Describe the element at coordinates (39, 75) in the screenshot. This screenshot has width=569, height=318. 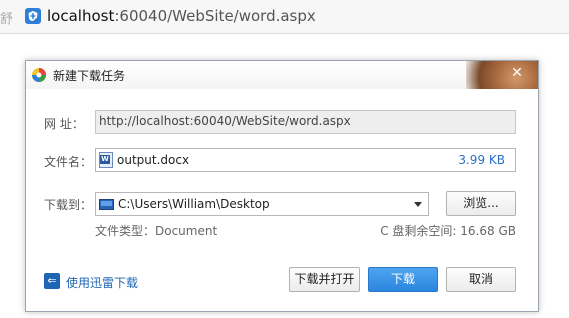
I see `browser-logo-icon` at that location.